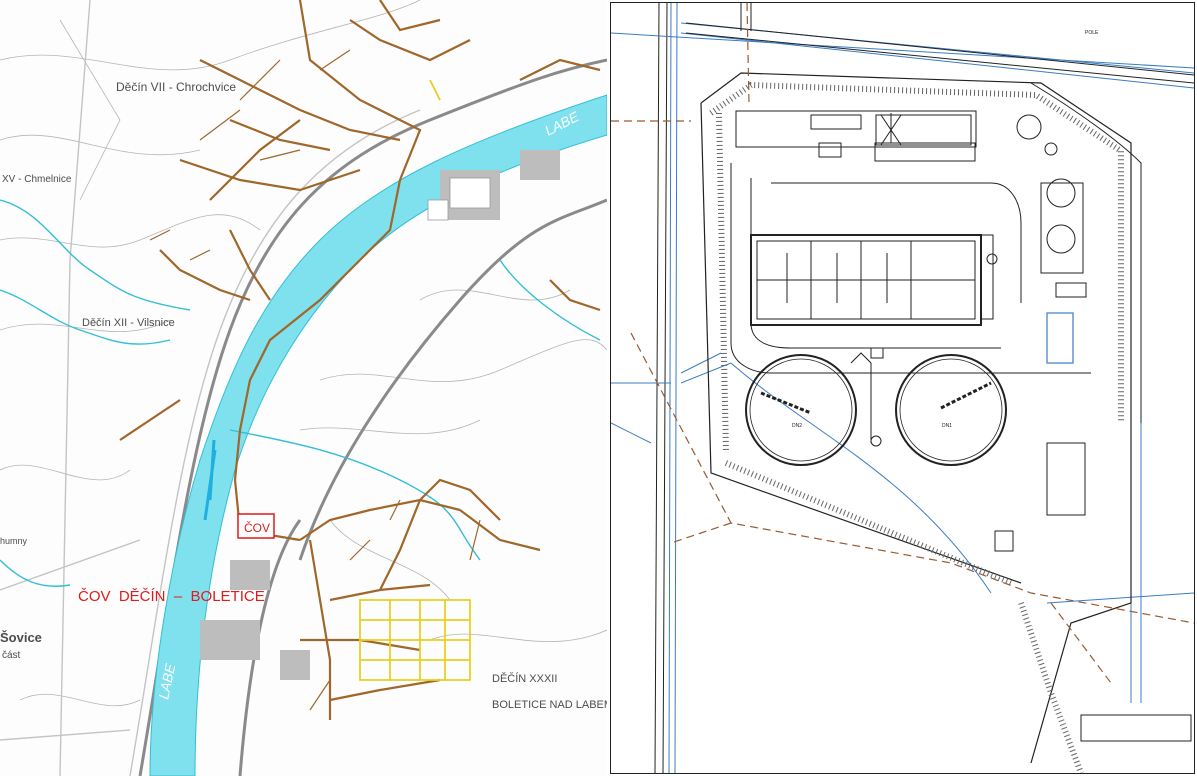 Image resolution: width=1197 pixels, height=776 pixels. What do you see at coordinates (176, 87) in the screenshot?
I see `label-chrochvice: Děčín VII - Chrochvice` at bounding box center [176, 87].